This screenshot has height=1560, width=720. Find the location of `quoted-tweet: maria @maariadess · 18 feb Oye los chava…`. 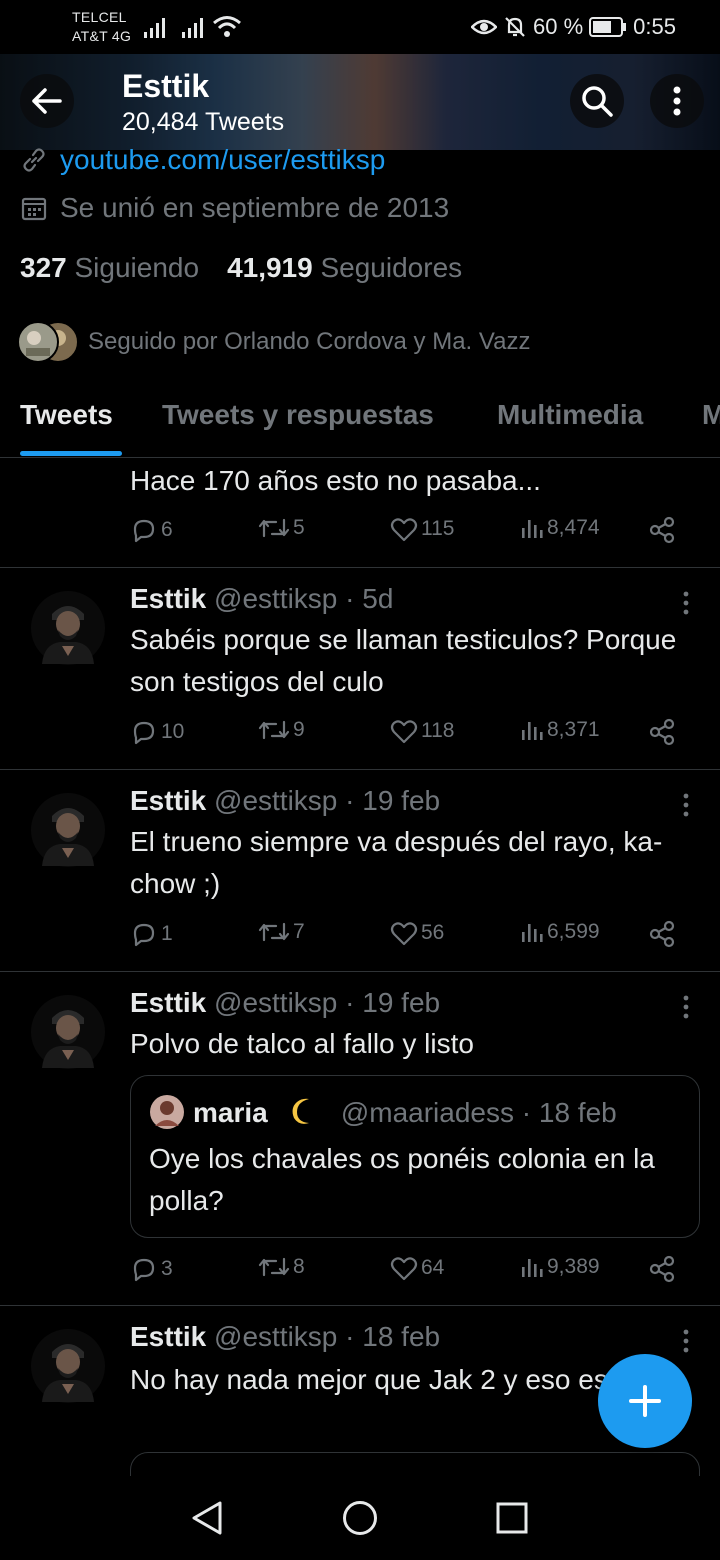

quoted-tweet: maria @maariadess · 18 feb Oye los chava… is located at coordinates (415, 1156).